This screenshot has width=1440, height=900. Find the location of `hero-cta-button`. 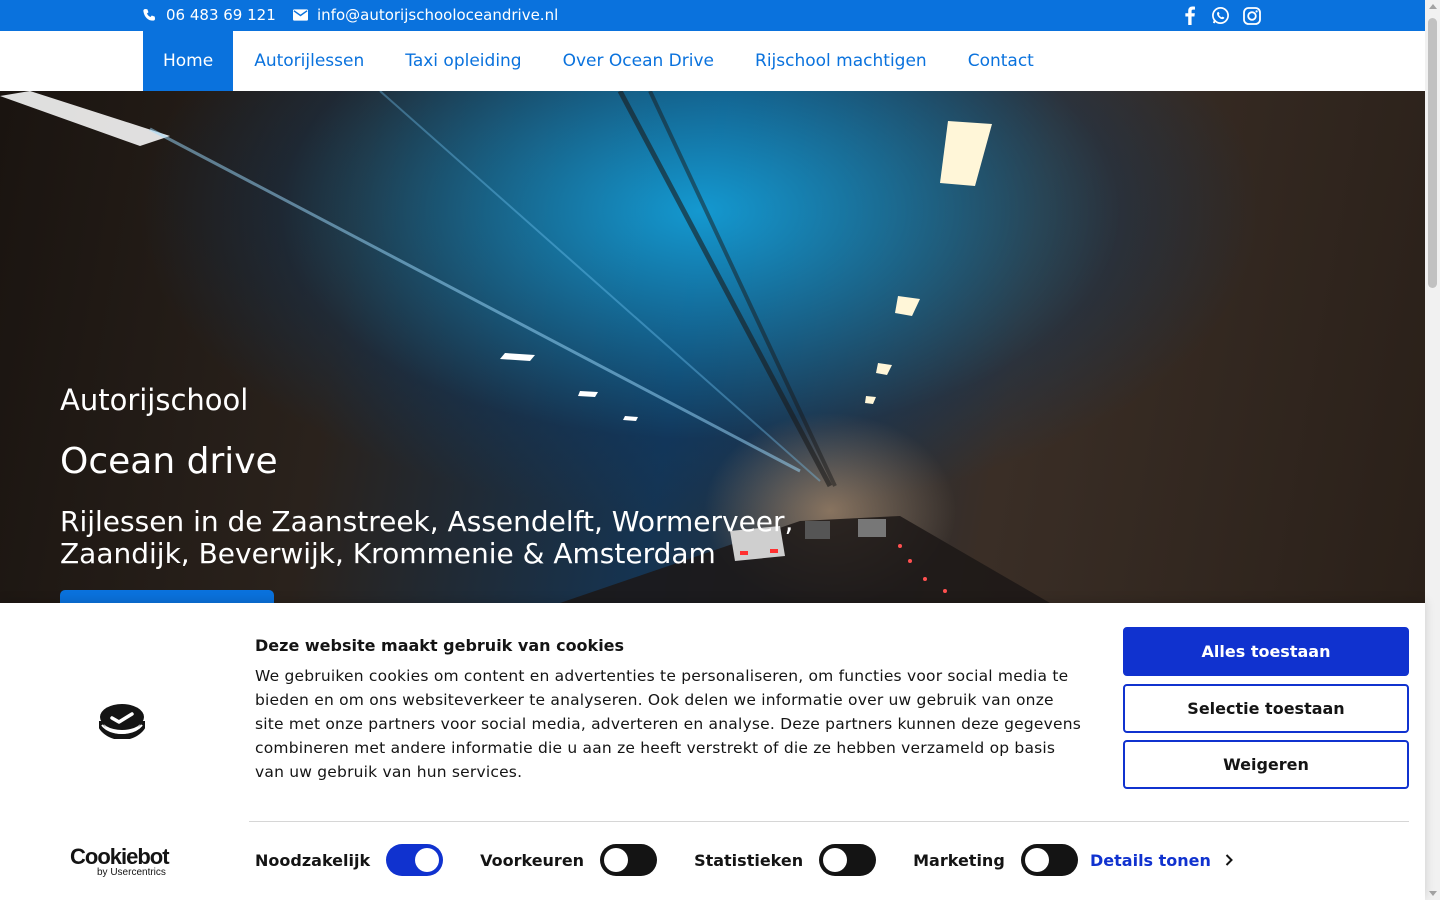

hero-cta-button is located at coordinates (167, 596).